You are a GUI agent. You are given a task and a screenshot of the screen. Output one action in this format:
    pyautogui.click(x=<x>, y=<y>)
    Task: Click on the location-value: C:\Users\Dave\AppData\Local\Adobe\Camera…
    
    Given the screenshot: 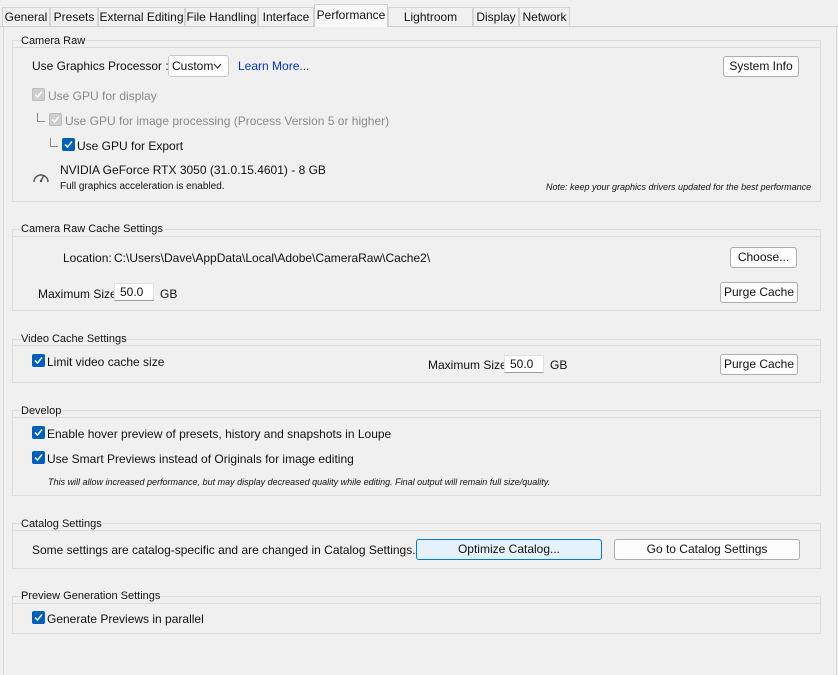 What is the action you would take?
    pyautogui.click(x=272, y=258)
    